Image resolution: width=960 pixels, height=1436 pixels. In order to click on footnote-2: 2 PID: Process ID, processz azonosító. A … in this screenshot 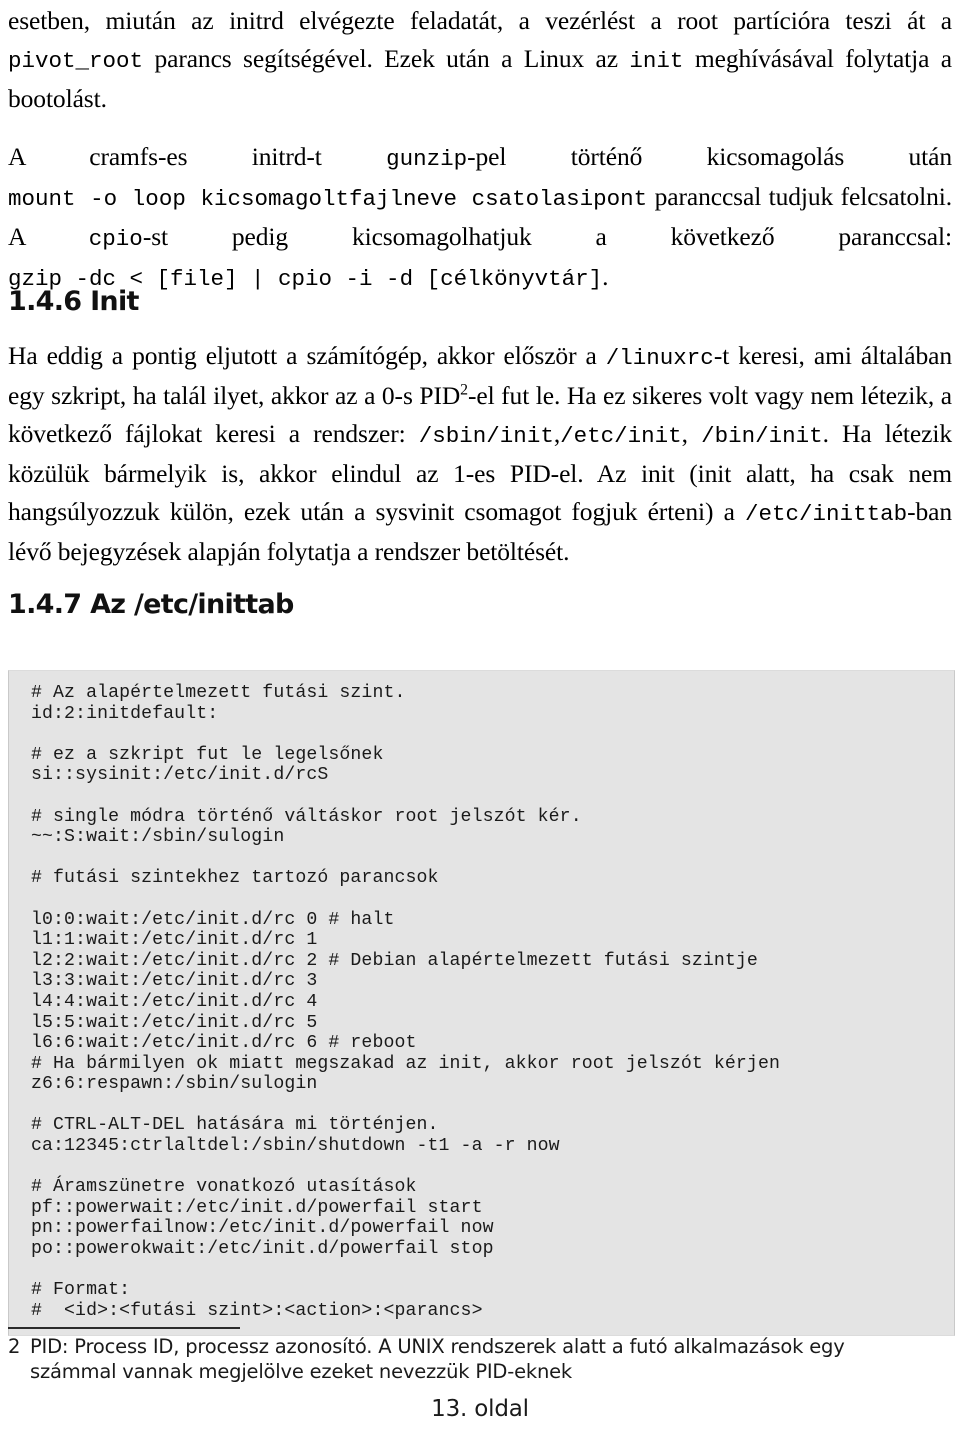, I will do `click(458, 1359)`.